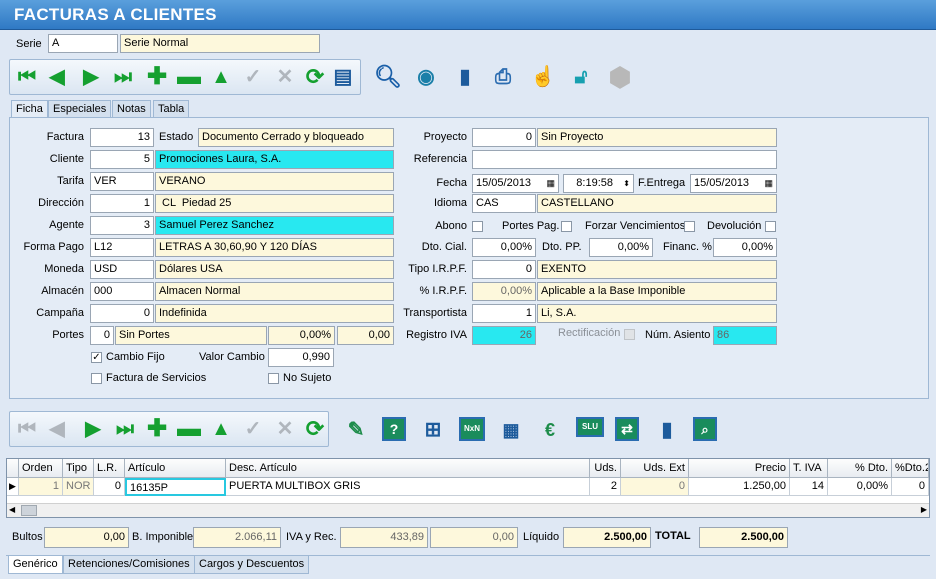 This screenshot has height=579, width=936. I want to click on column-header: Tipo, so click(78, 468).